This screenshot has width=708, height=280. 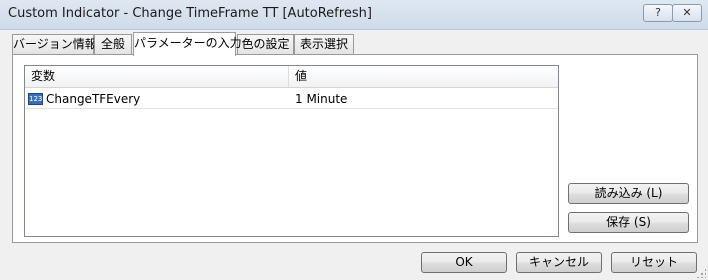 I want to click on help-button: ?, so click(x=658, y=13).